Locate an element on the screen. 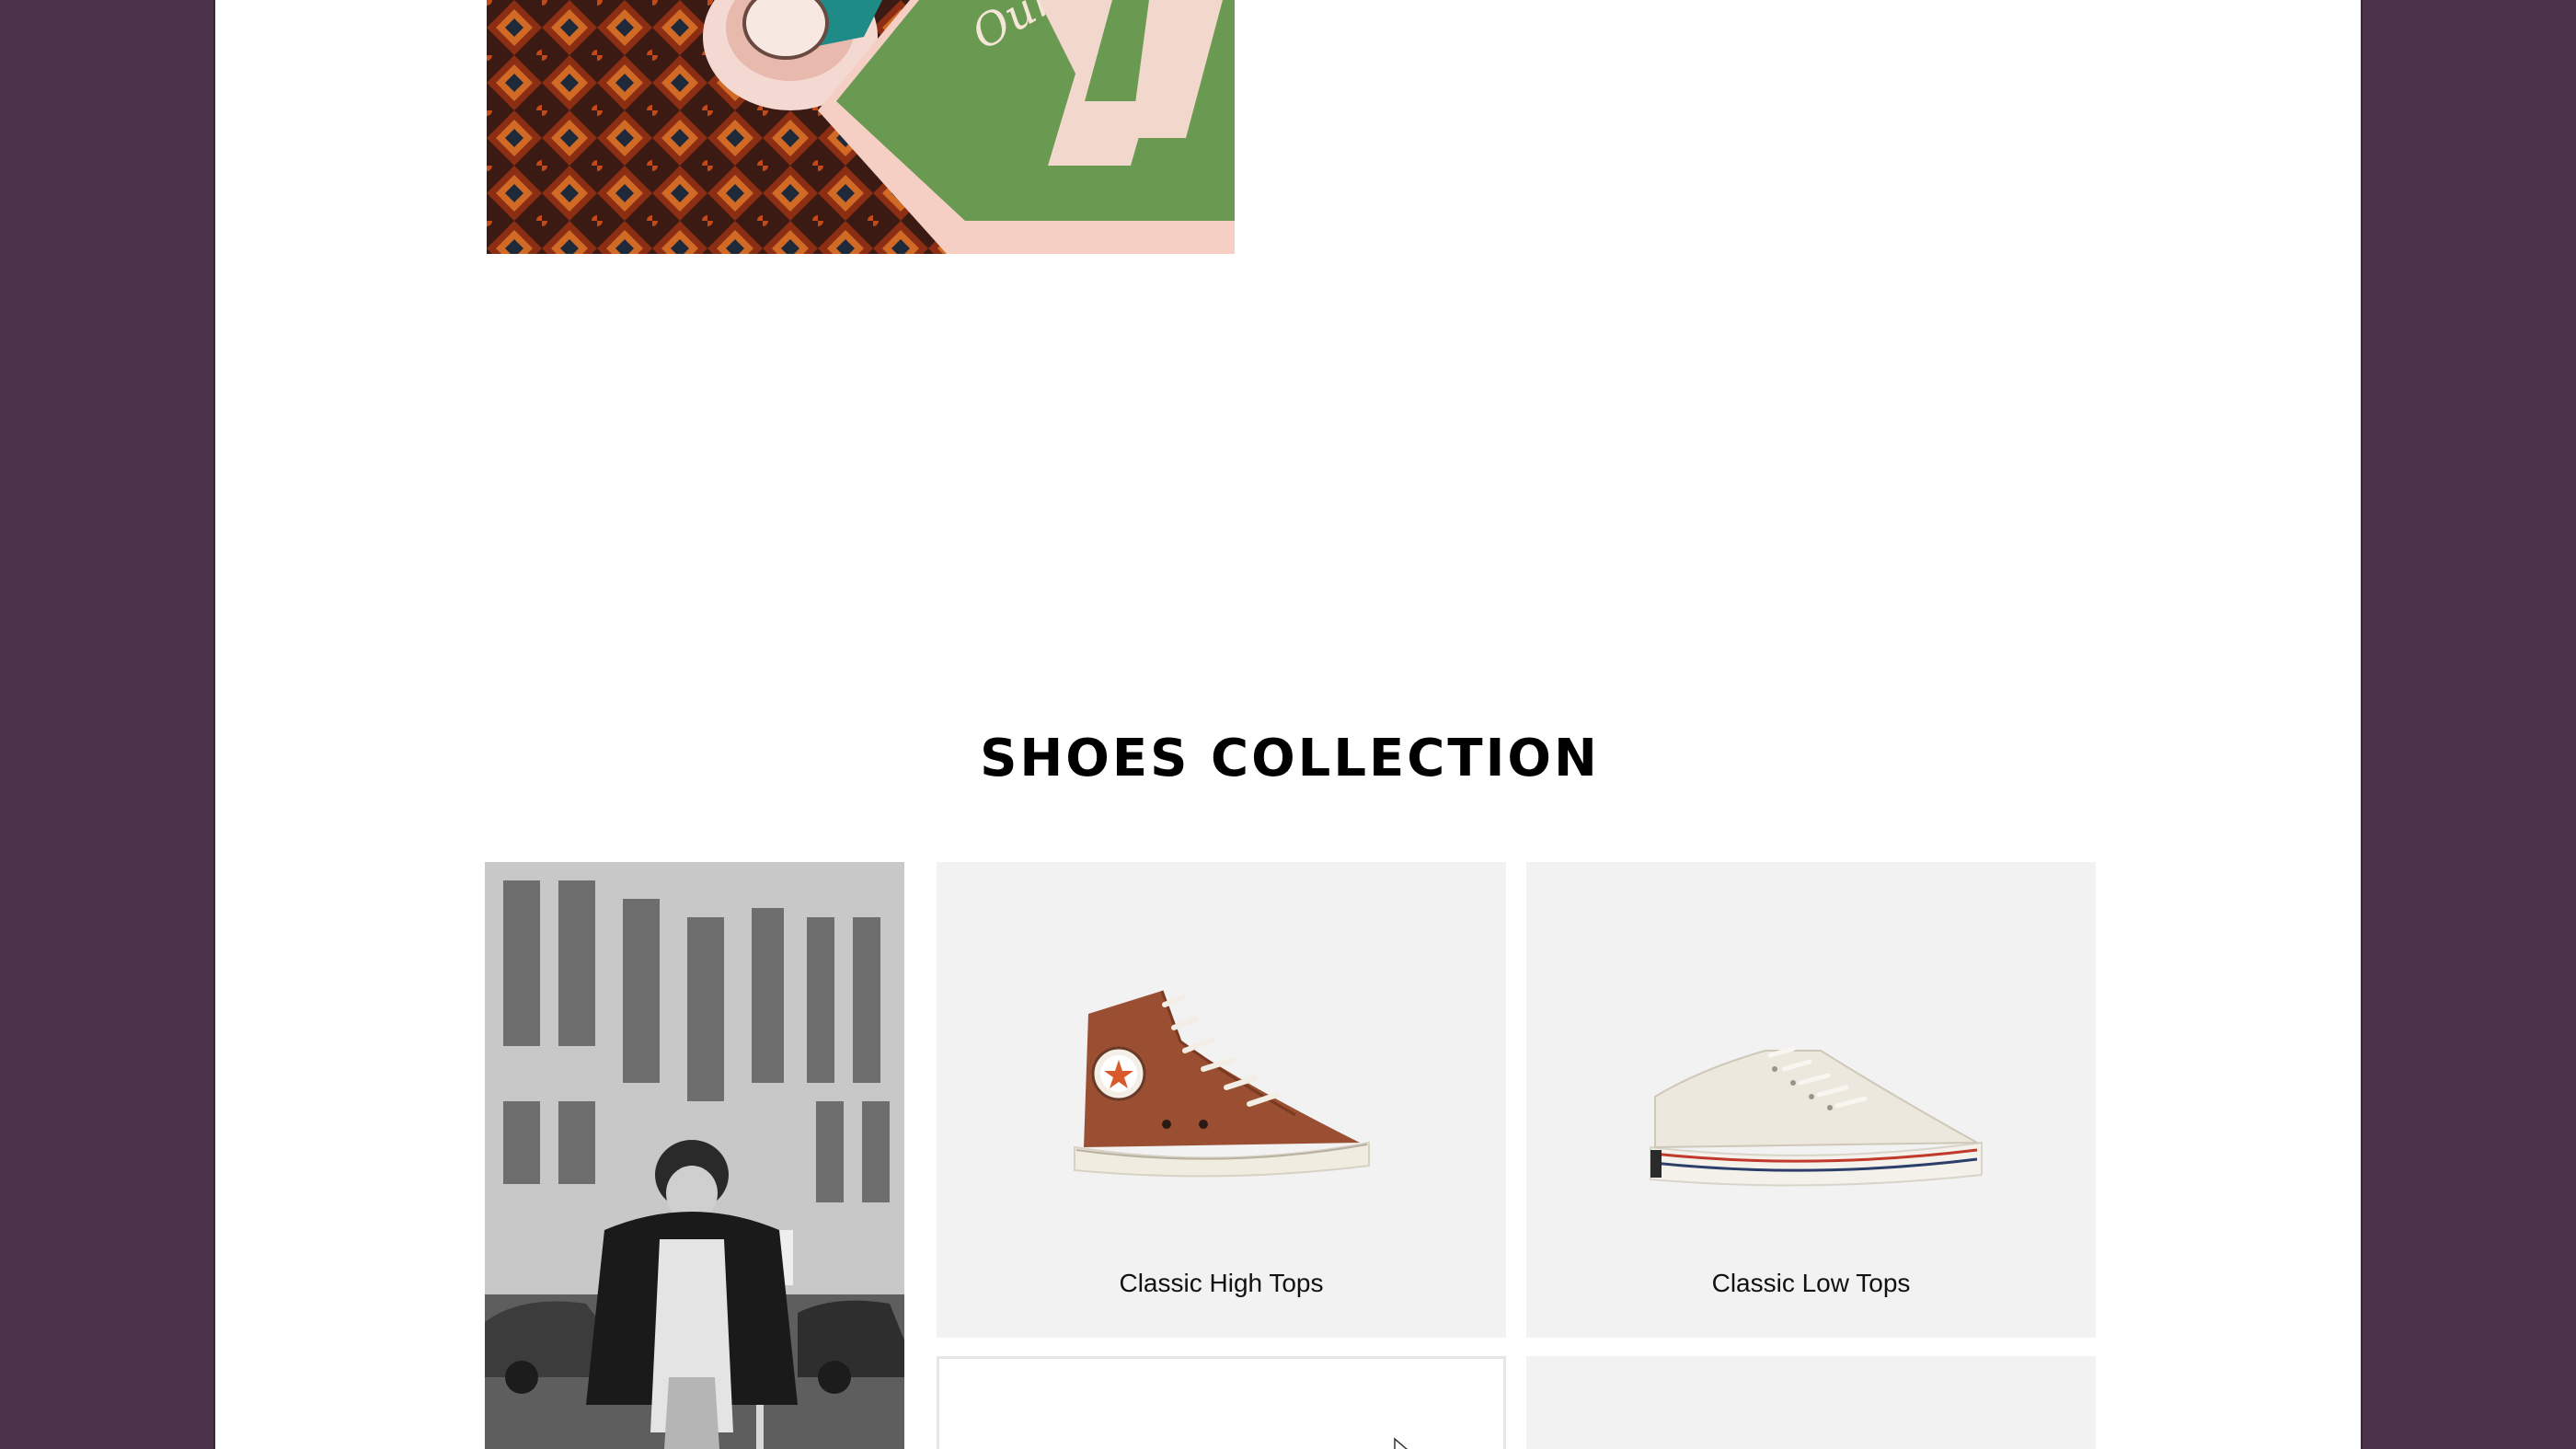 Image resolution: width=2576 pixels, height=1449 pixels. product-name: Classic High Tops is located at coordinates (1221, 1283).